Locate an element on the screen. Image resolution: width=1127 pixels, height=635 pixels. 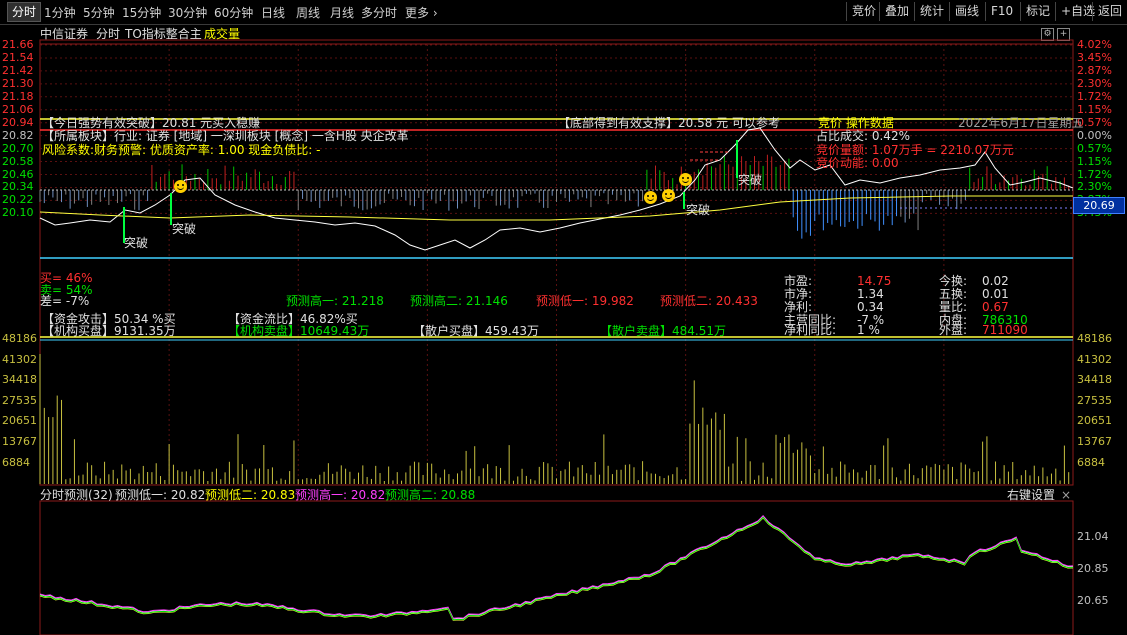
close-icon: × is located at coordinates (1066, 495).